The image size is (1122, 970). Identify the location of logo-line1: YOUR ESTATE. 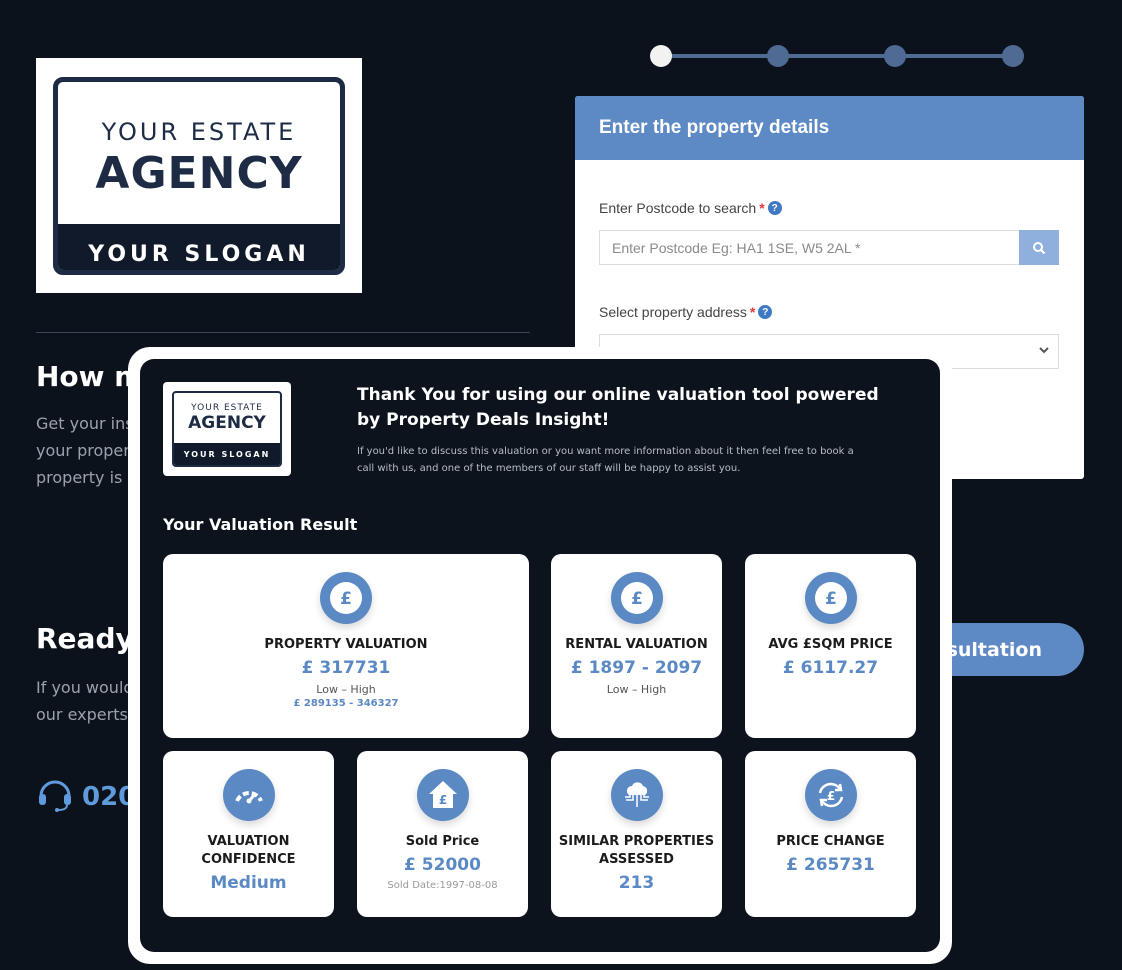
(199, 131).